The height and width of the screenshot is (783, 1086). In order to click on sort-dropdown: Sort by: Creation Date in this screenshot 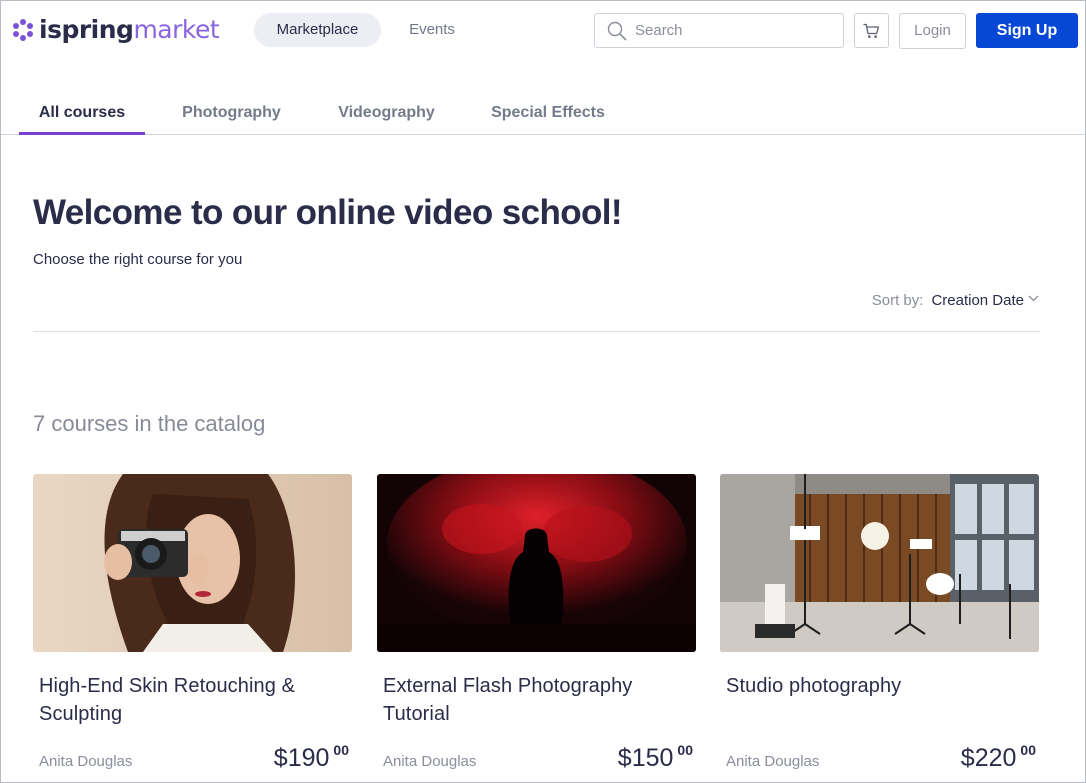, I will do `click(955, 300)`.